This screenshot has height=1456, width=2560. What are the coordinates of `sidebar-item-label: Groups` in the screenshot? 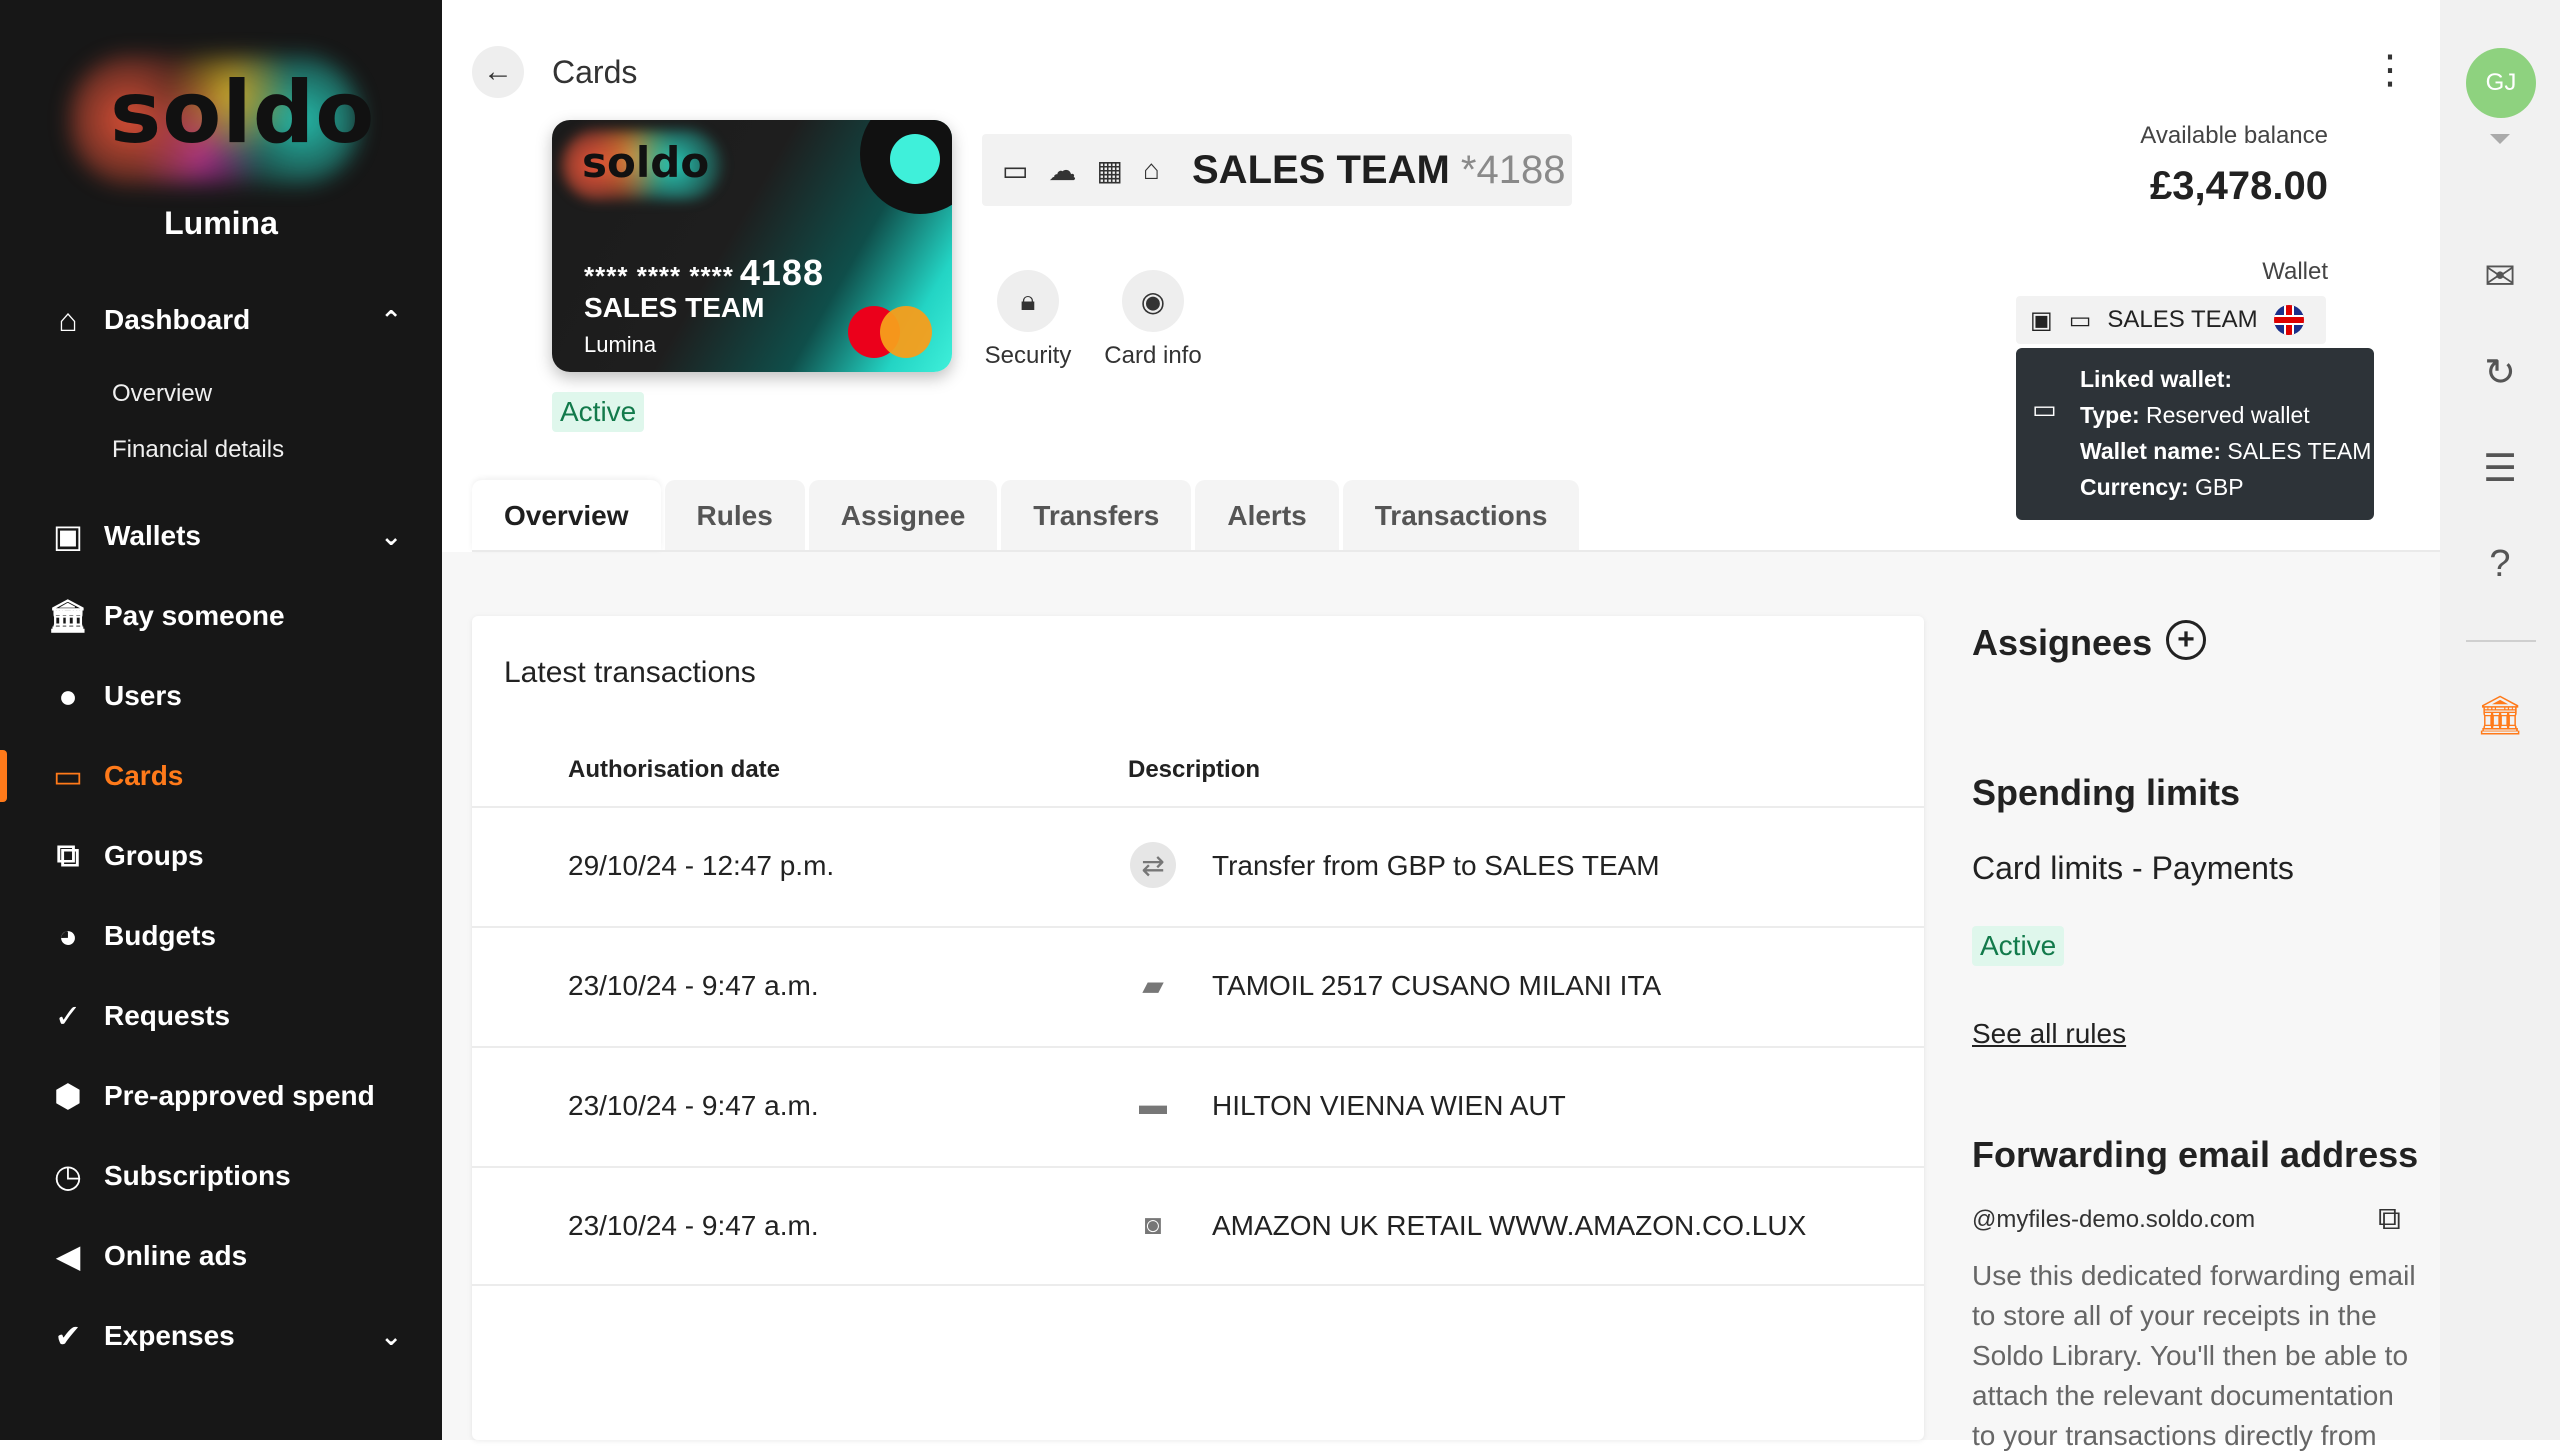 It's located at (154, 855).